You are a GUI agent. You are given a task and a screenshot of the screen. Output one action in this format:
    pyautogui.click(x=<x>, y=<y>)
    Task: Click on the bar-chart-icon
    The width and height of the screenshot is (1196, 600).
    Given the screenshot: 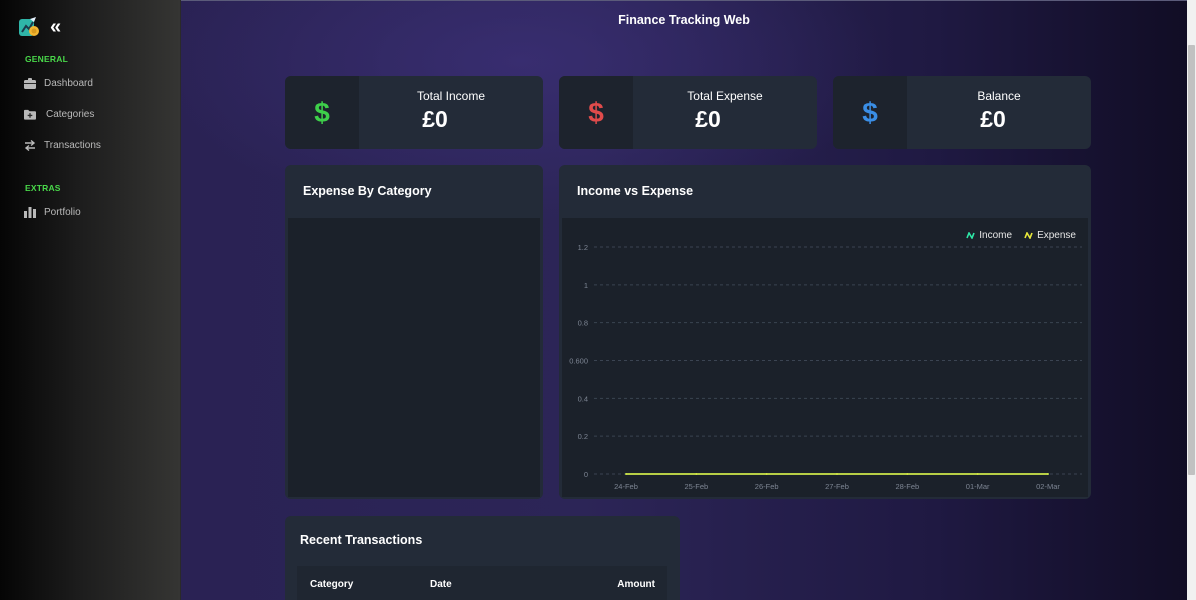 What is the action you would take?
    pyautogui.click(x=30, y=212)
    